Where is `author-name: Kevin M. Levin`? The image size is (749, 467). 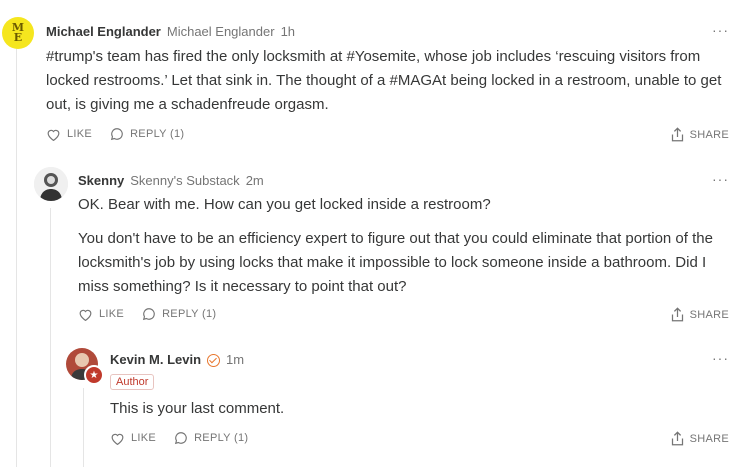
author-name: Kevin M. Levin is located at coordinates (155, 359).